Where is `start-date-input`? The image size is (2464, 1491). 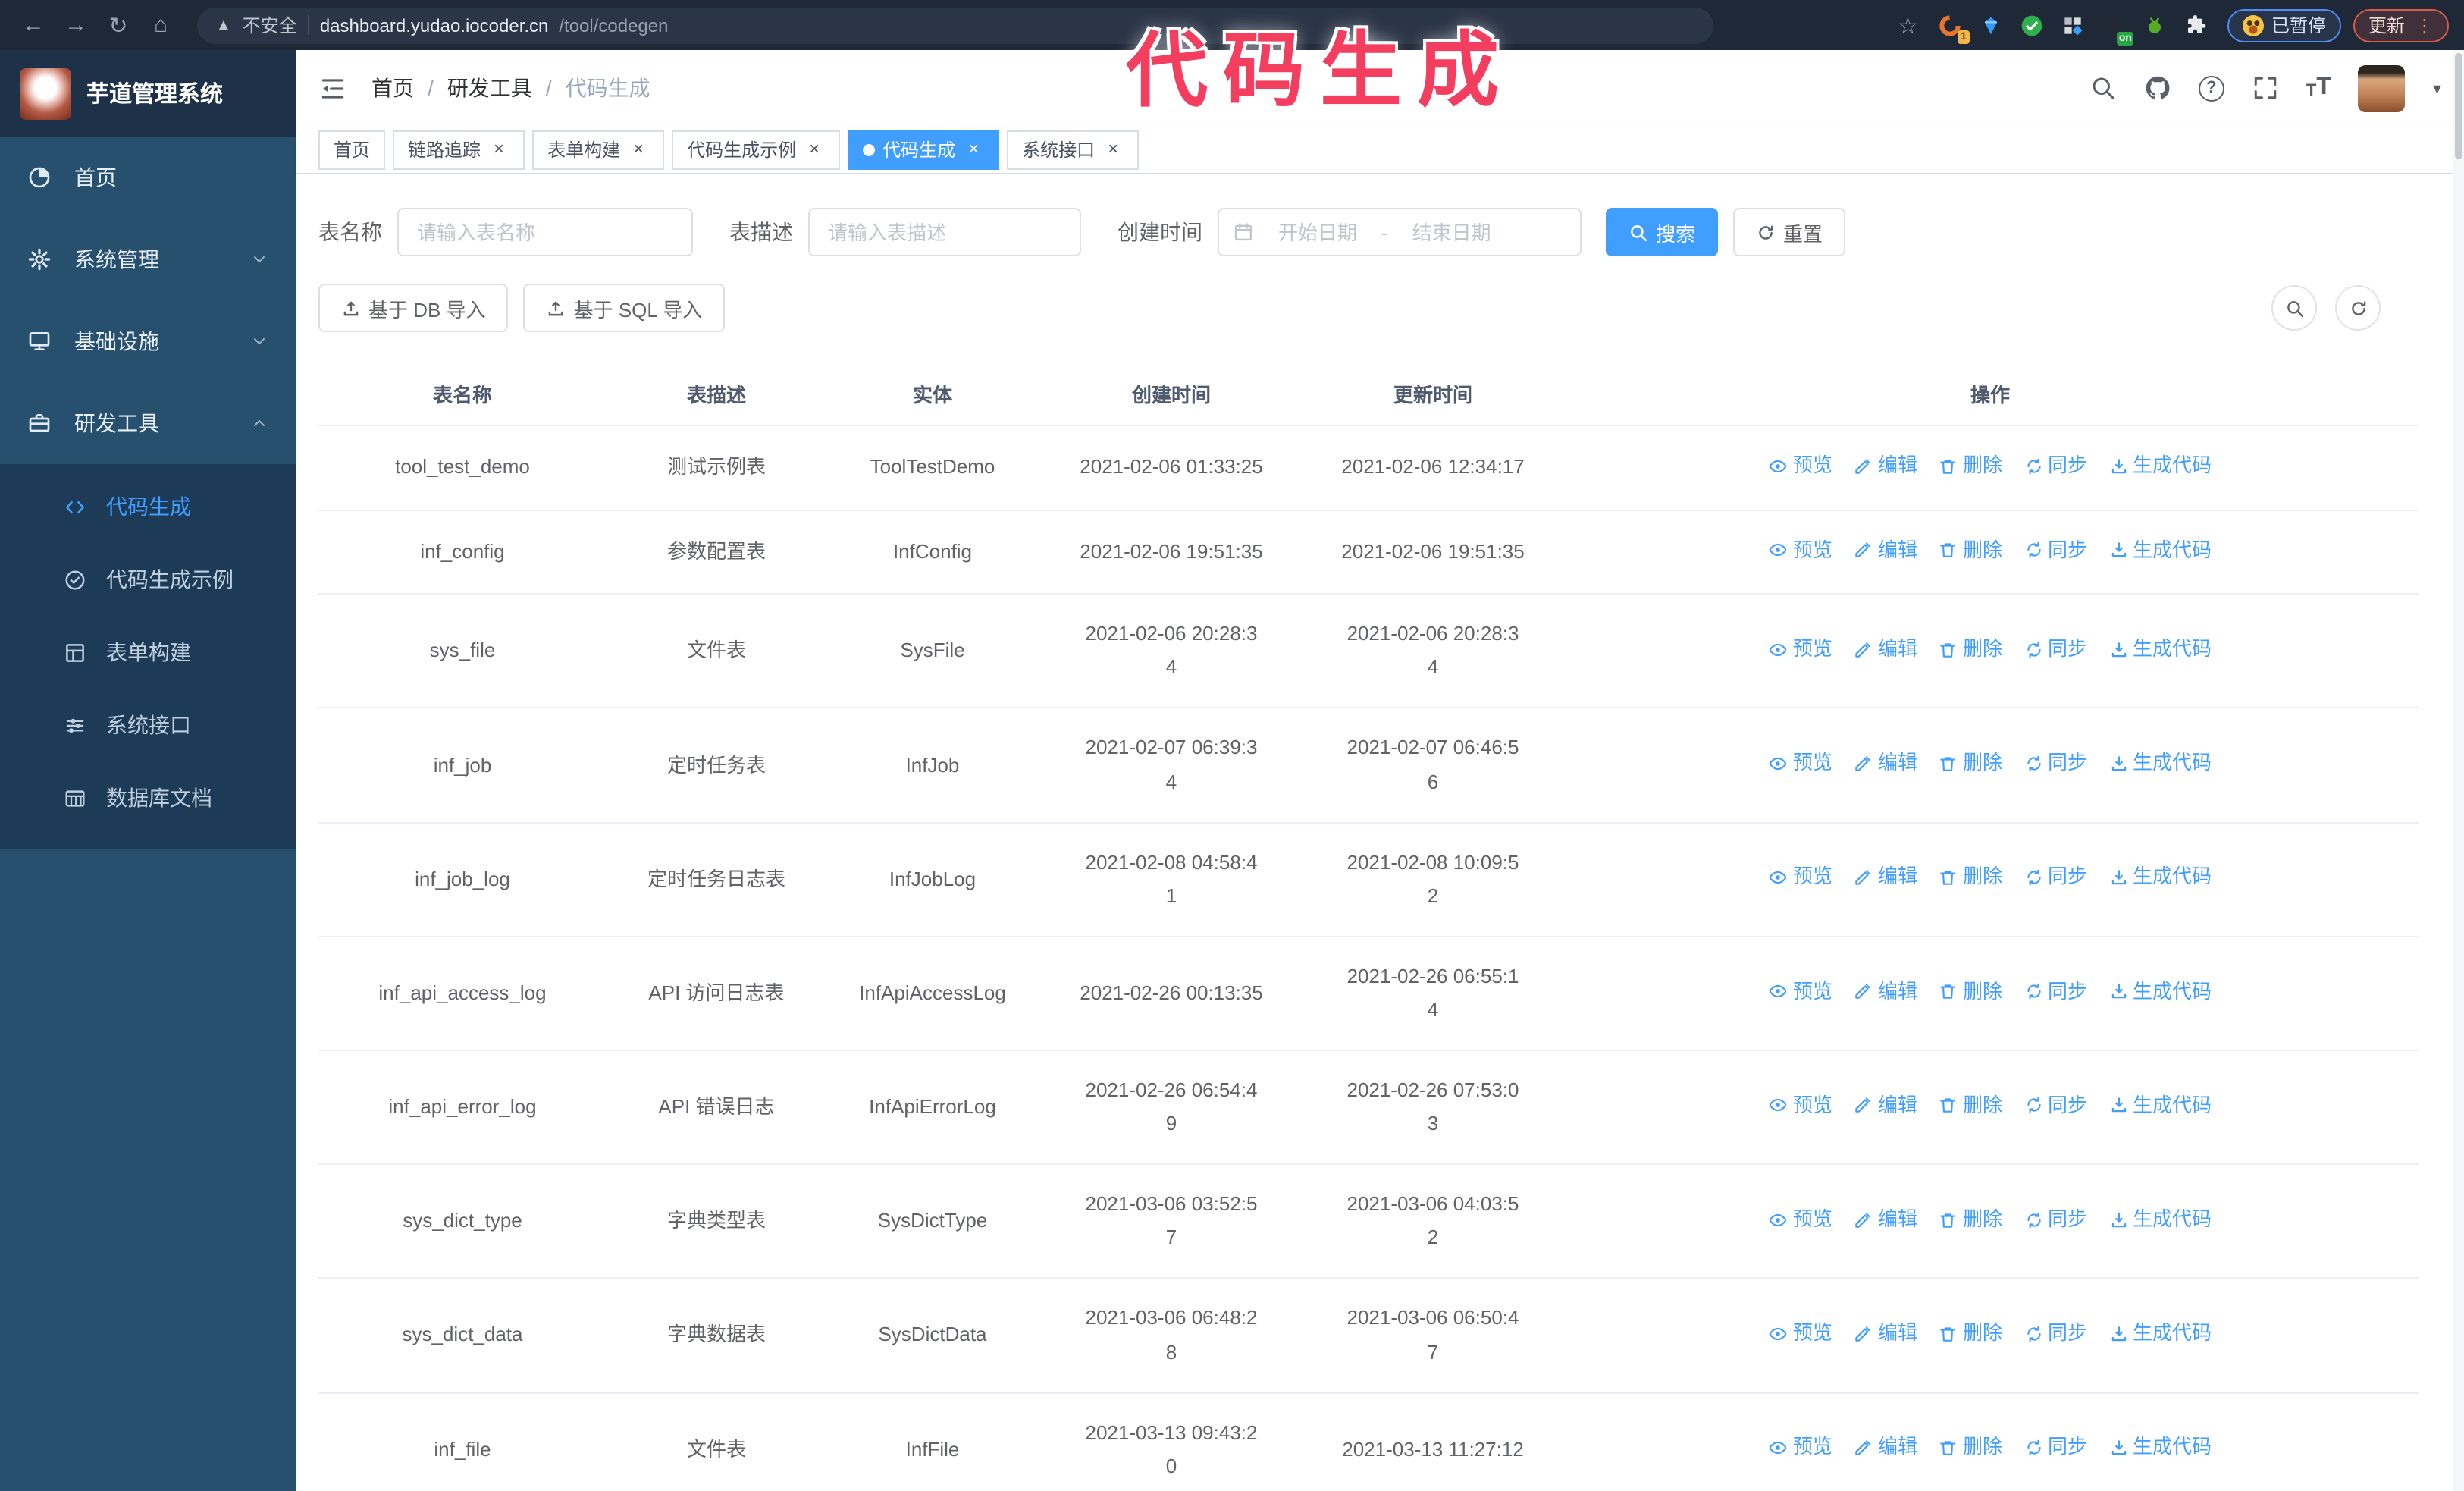 start-date-input is located at coordinates (1317, 232).